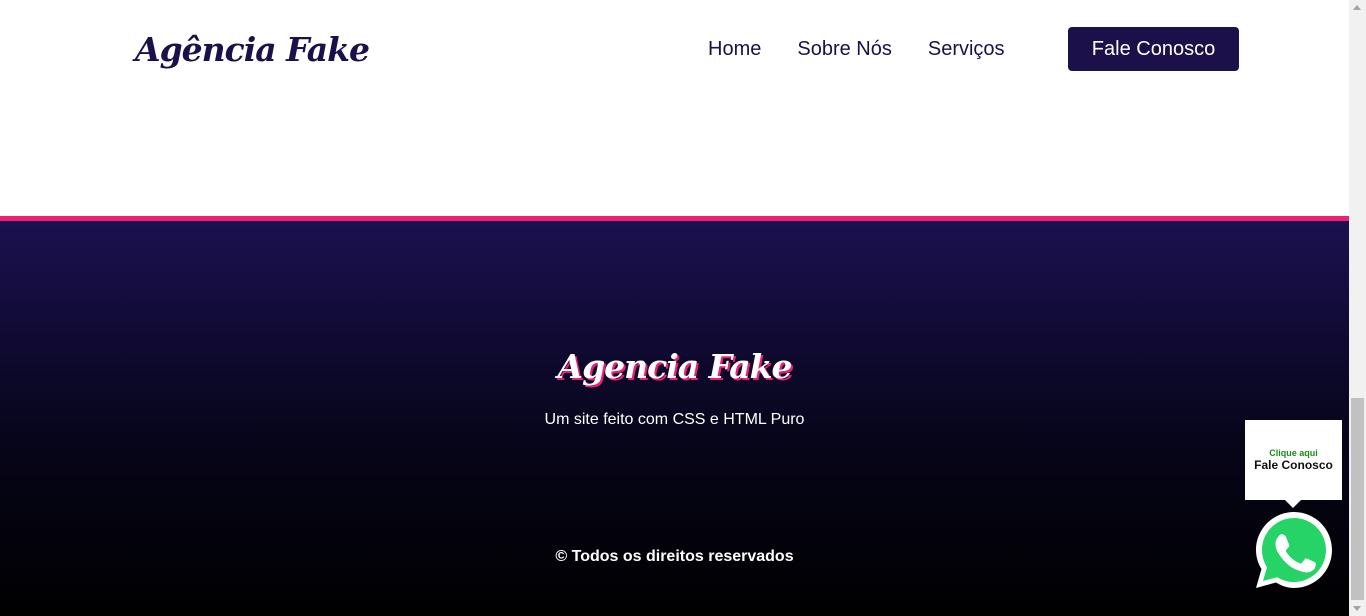  I want to click on whatsapp-icon, so click(1294, 550).